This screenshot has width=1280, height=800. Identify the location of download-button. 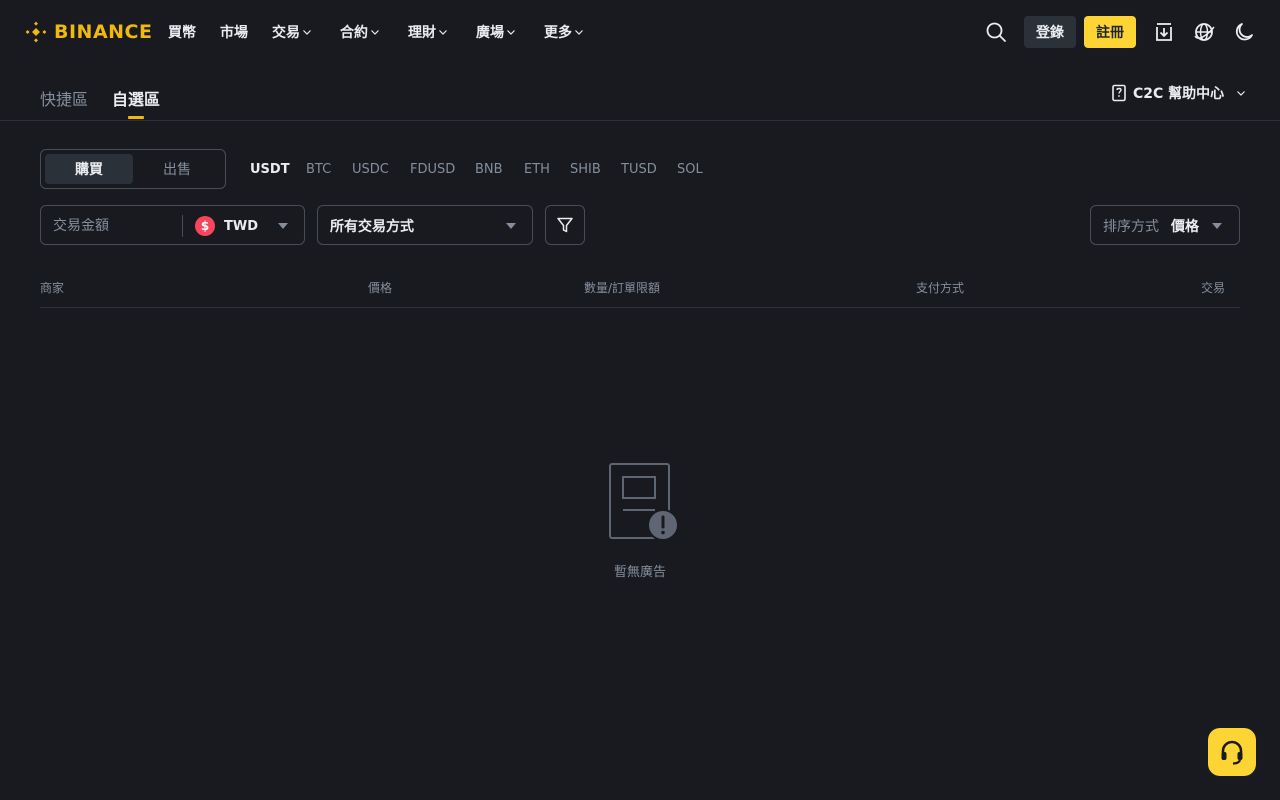
(1164, 32).